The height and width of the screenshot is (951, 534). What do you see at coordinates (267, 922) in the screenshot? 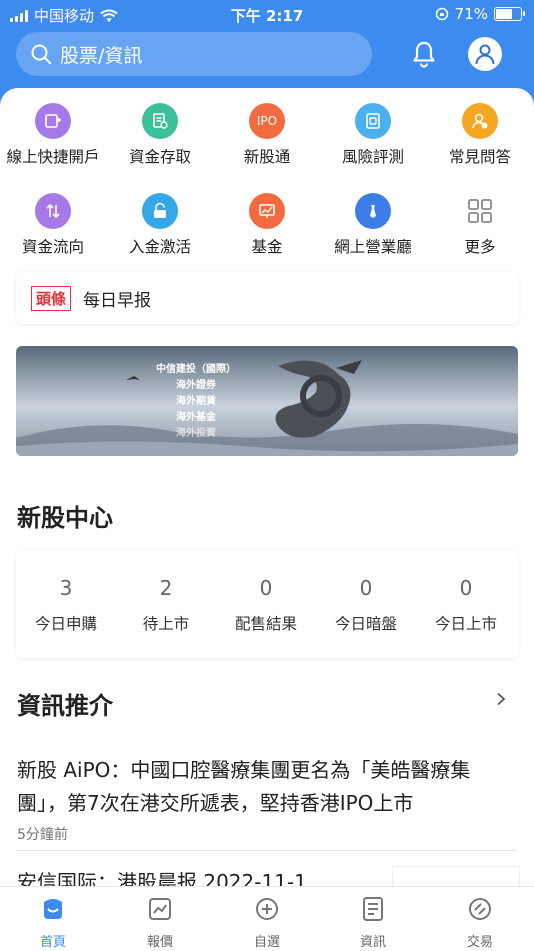
I see `tab-watchlist: 自選` at bounding box center [267, 922].